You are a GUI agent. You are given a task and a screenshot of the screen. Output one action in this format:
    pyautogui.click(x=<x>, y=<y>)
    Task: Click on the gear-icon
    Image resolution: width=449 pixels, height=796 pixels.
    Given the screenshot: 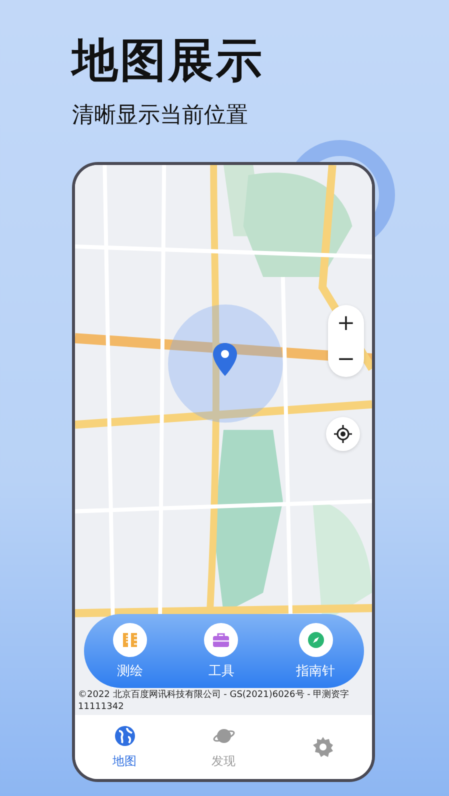 What is the action you would take?
    pyautogui.click(x=323, y=747)
    